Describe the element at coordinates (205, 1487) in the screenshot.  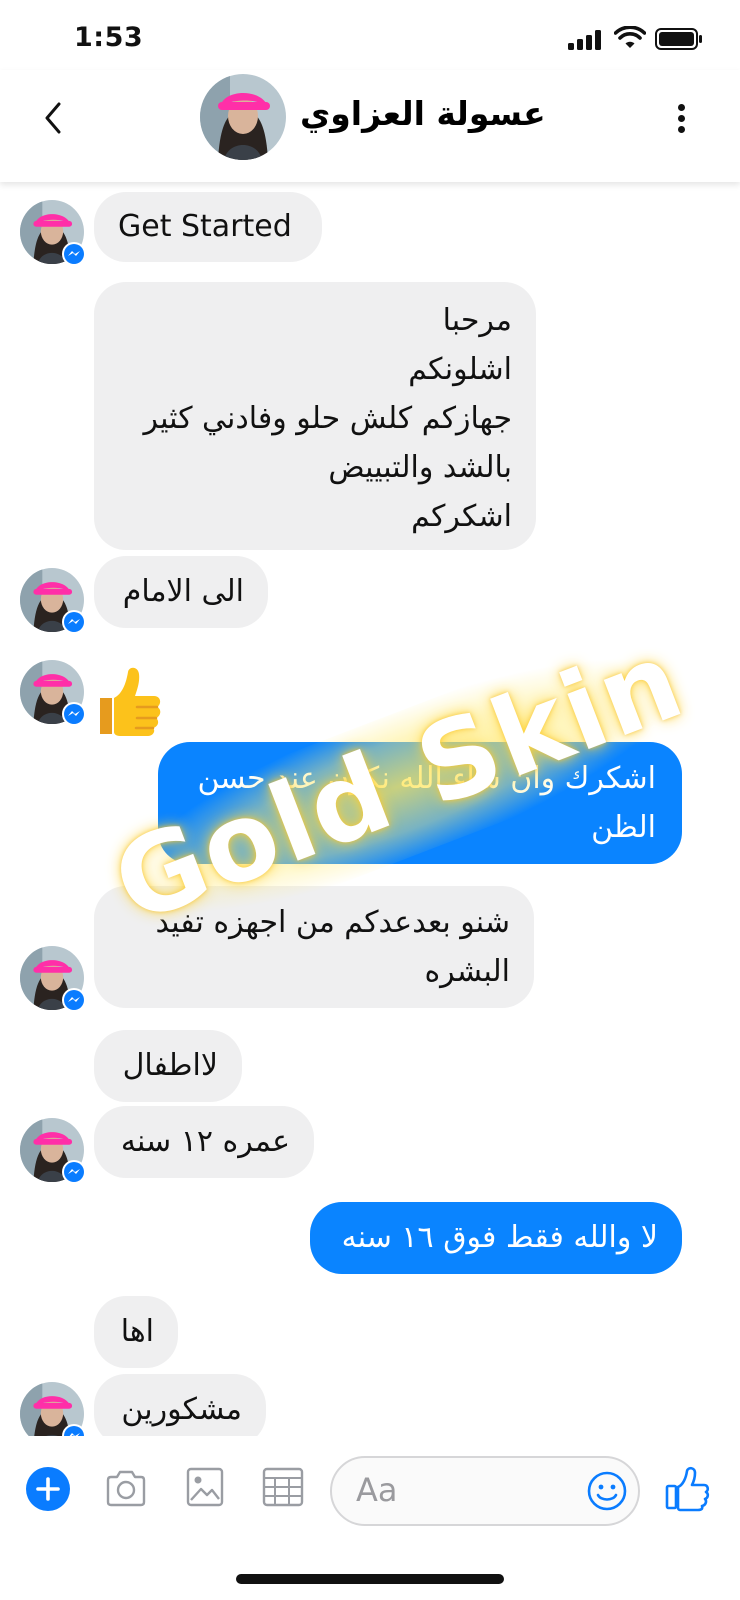
I see `image-gallery-button` at that location.